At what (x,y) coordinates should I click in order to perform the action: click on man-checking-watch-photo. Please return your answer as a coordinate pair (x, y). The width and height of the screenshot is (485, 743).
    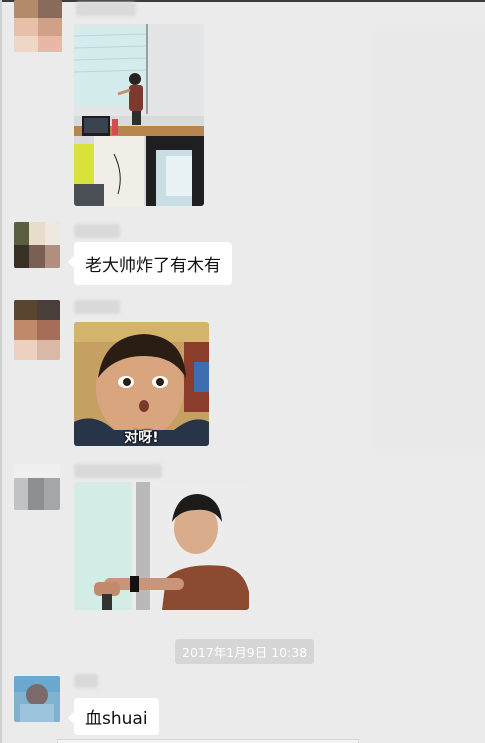
    Looking at the image, I should click on (161, 546).